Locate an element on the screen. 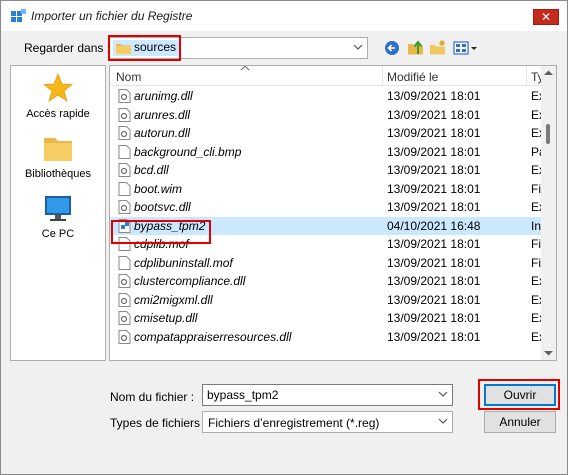  new-folder-icon is located at coordinates (438, 48).